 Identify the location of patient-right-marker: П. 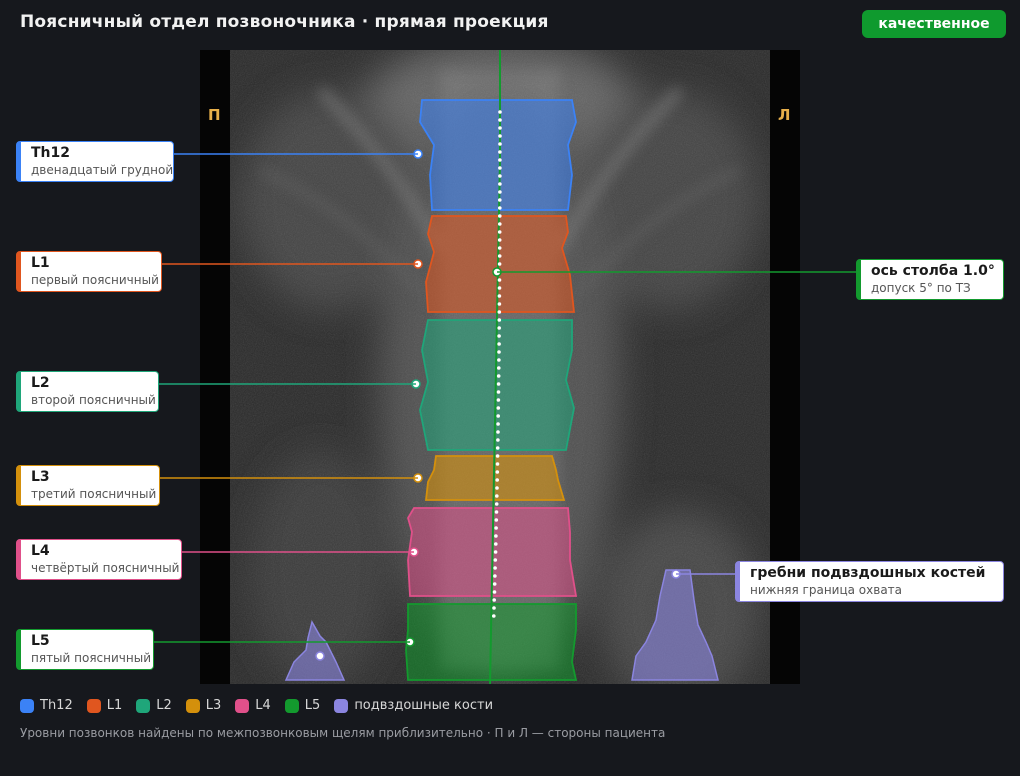
(214, 115).